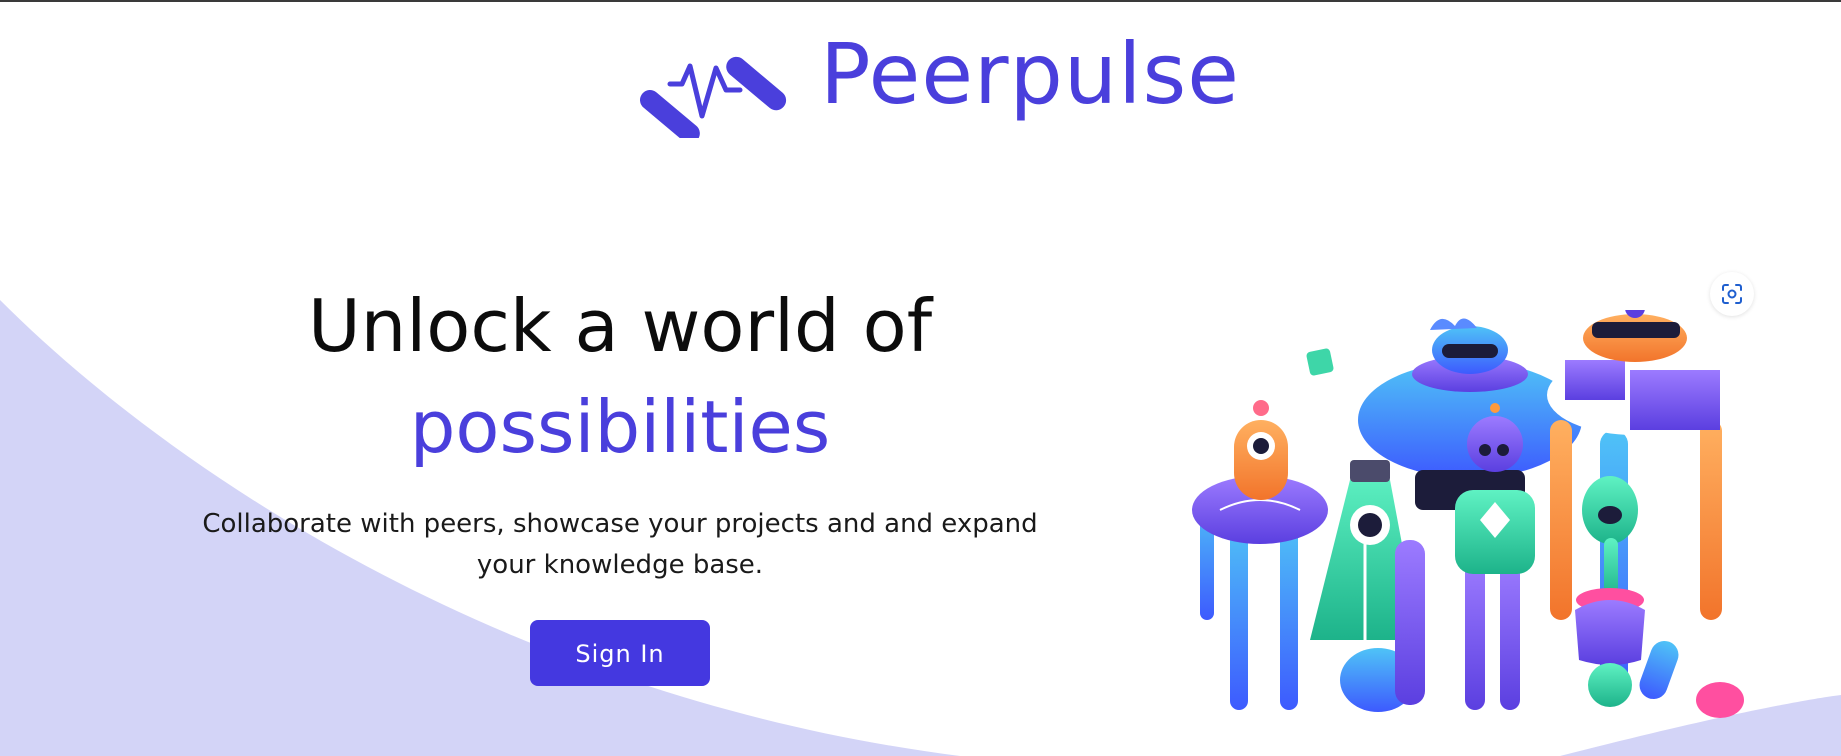  I want to click on pulse-wave-icon, so click(713, 97).